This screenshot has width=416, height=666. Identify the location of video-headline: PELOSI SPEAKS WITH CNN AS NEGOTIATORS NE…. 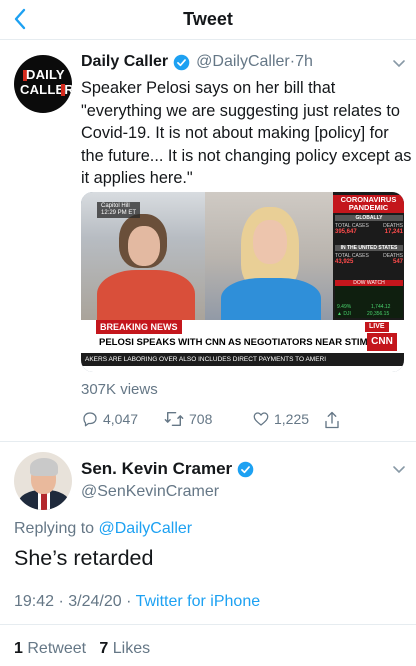
(238, 342).